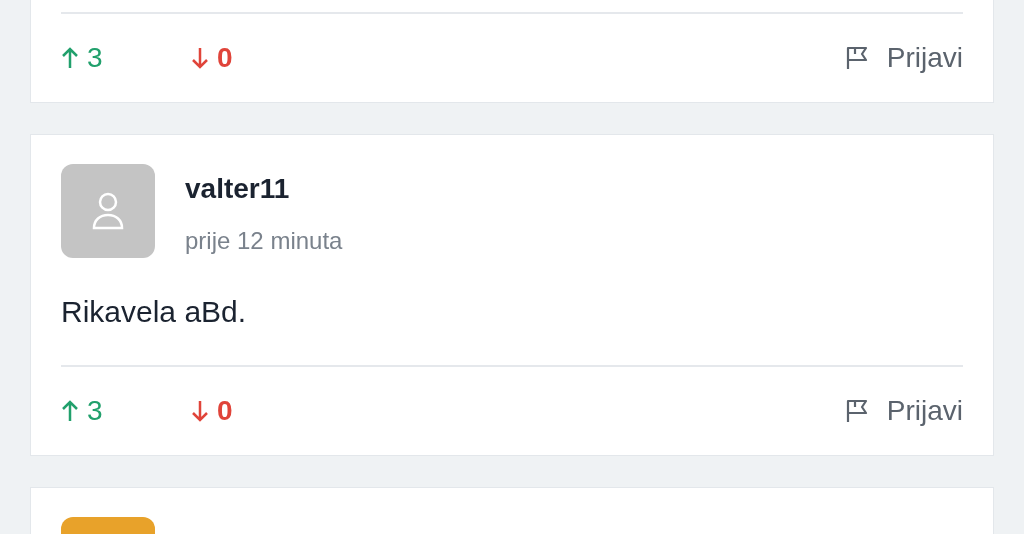  Describe the element at coordinates (238, 189) in the screenshot. I see `author-name: valter11` at that location.